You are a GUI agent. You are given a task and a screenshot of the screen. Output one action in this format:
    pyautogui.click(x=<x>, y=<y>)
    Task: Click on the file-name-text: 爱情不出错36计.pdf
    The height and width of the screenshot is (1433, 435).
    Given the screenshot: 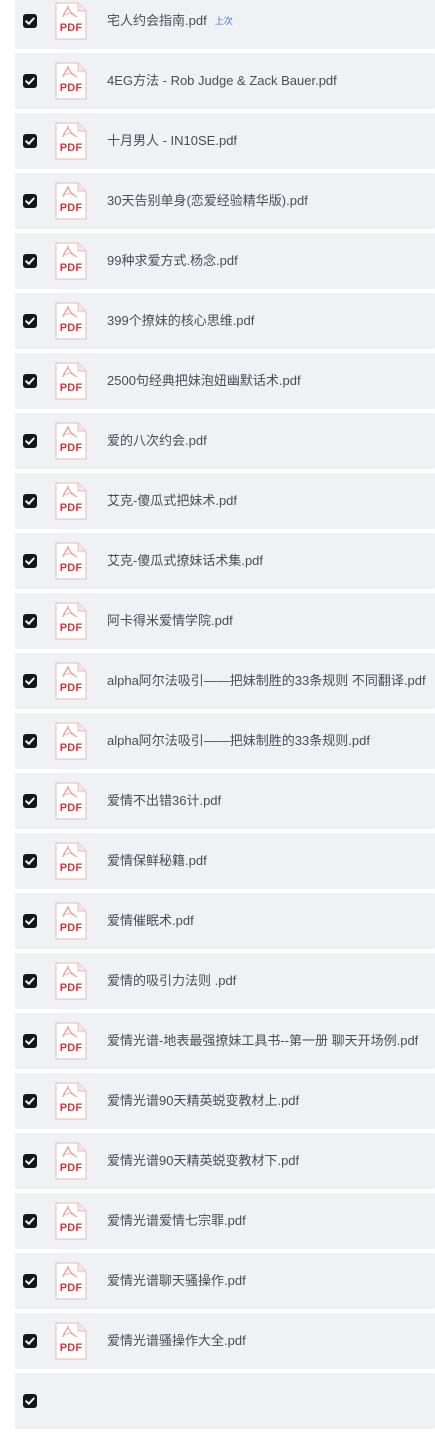 What is the action you would take?
    pyautogui.click(x=164, y=800)
    